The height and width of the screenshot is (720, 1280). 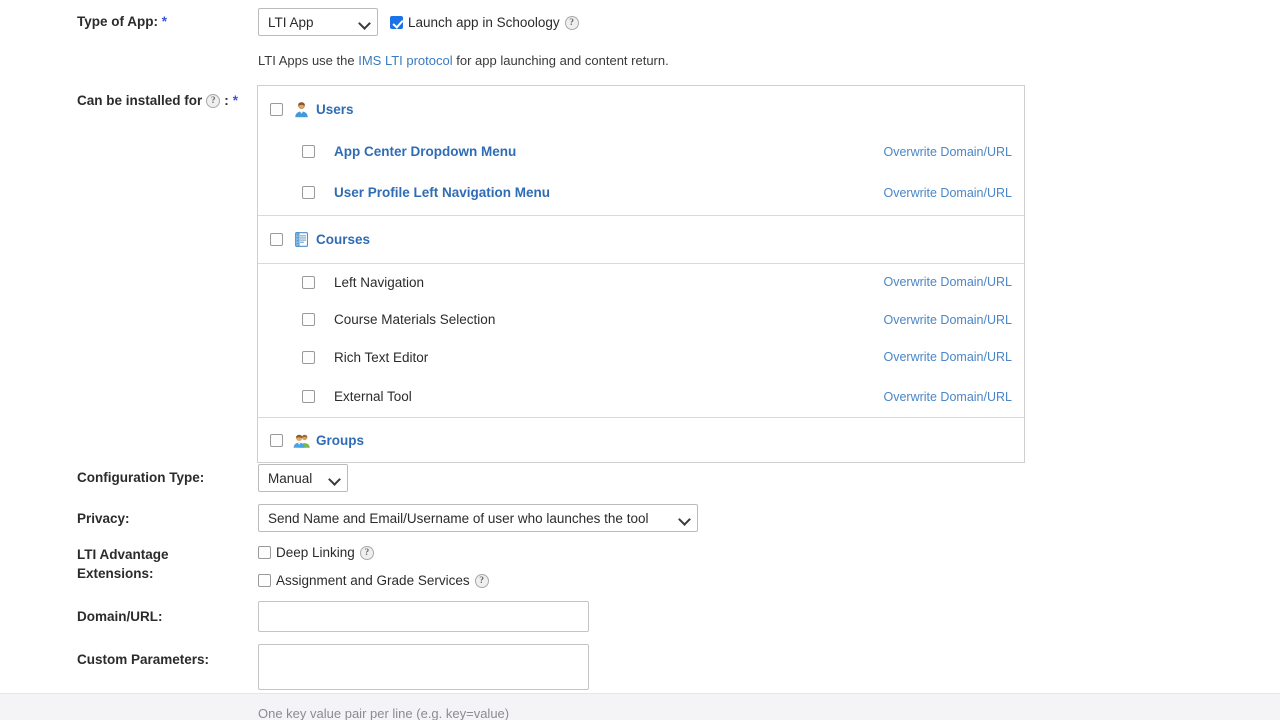 I want to click on install-item-rich-text-editor: Rich Text Editor Overwrite Domain/URL, so click(x=641, y=358).